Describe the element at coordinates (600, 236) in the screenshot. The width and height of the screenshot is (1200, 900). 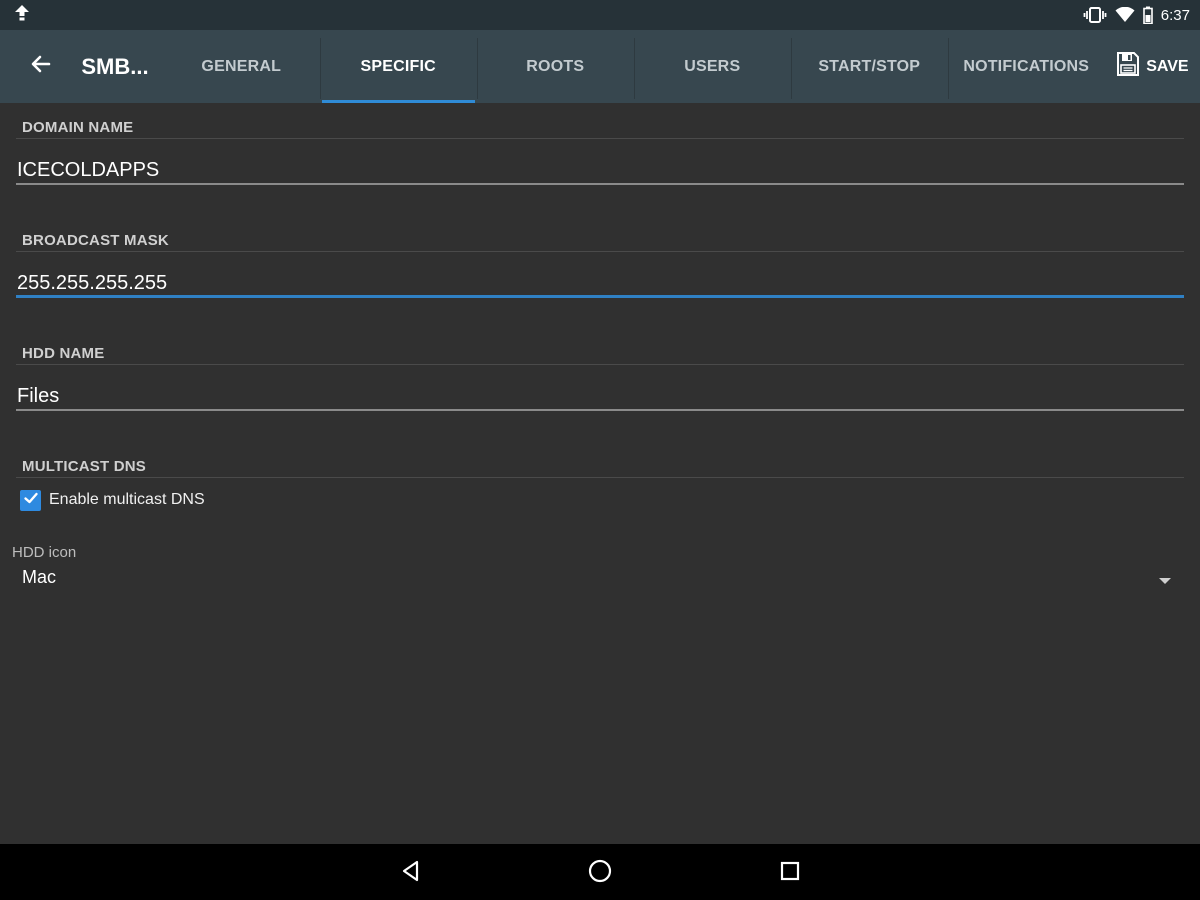
I see `section-header-broadcast-mask: BROADCAST MASK` at that location.